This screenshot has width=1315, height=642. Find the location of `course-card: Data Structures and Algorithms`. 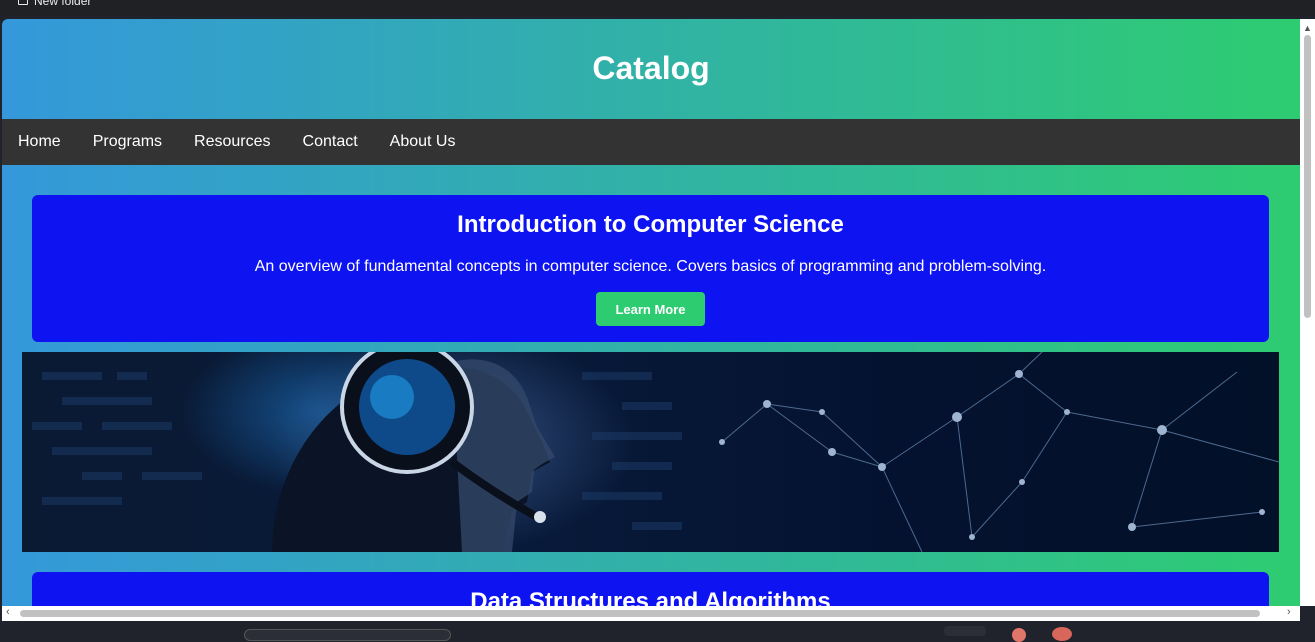

course-card: Data Structures and Algorithms is located at coordinates (650, 589).